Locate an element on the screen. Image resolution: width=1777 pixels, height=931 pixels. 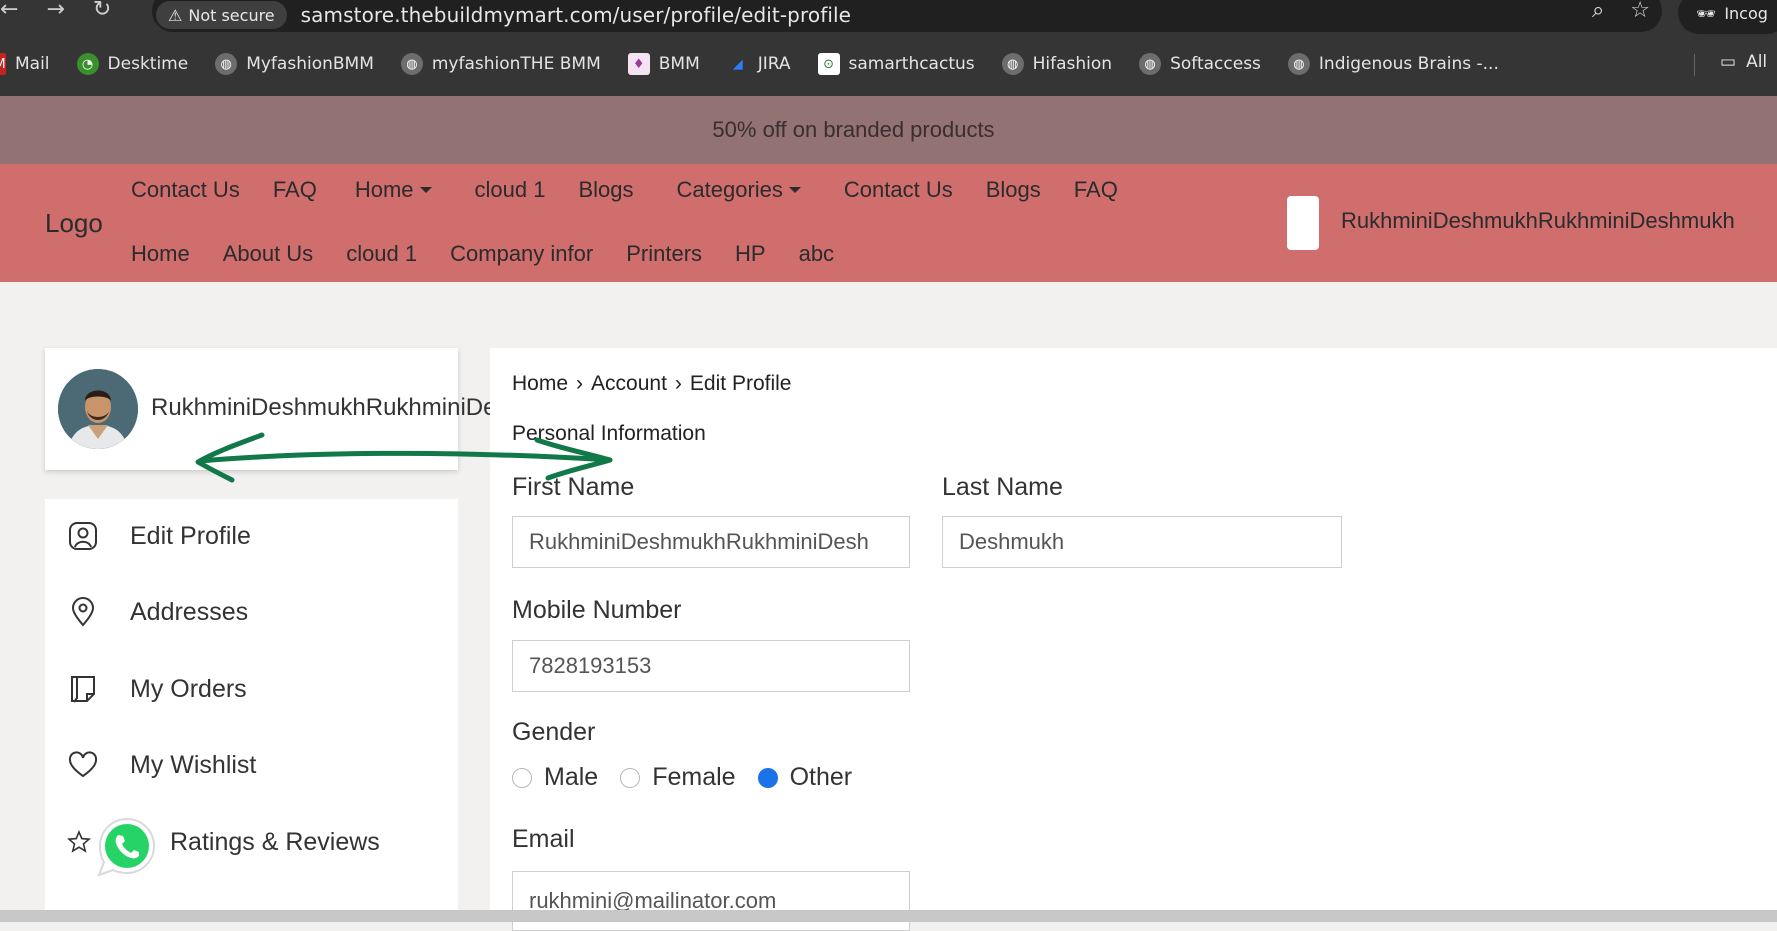
nav-abc: abc is located at coordinates (816, 254).